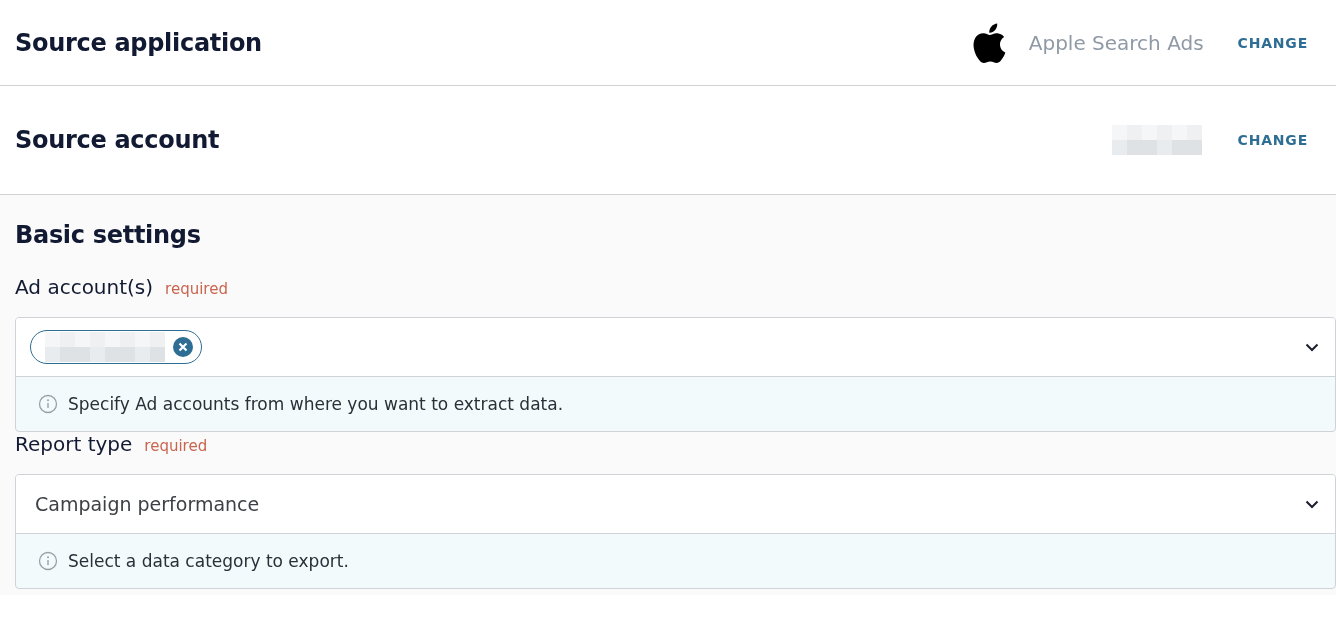 This screenshot has width=1336, height=640. I want to click on multi-select-field, so click(675, 347).